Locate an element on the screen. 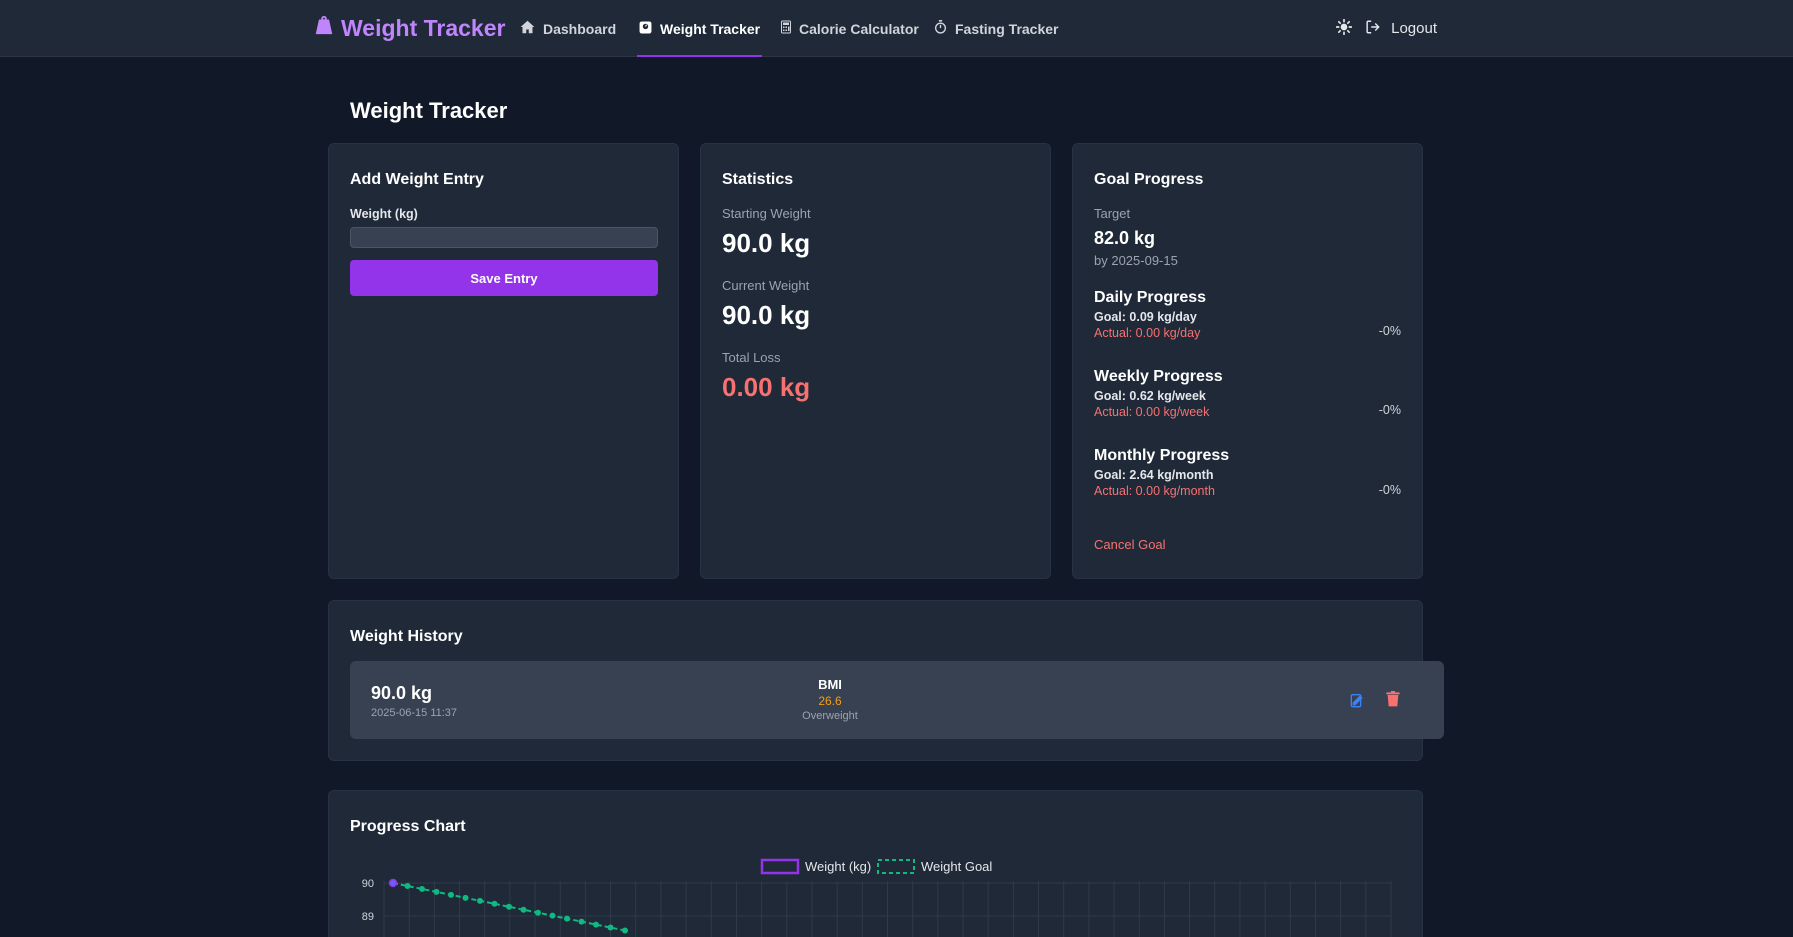 This screenshot has width=1793, height=937. target-label: Target is located at coordinates (1112, 213).